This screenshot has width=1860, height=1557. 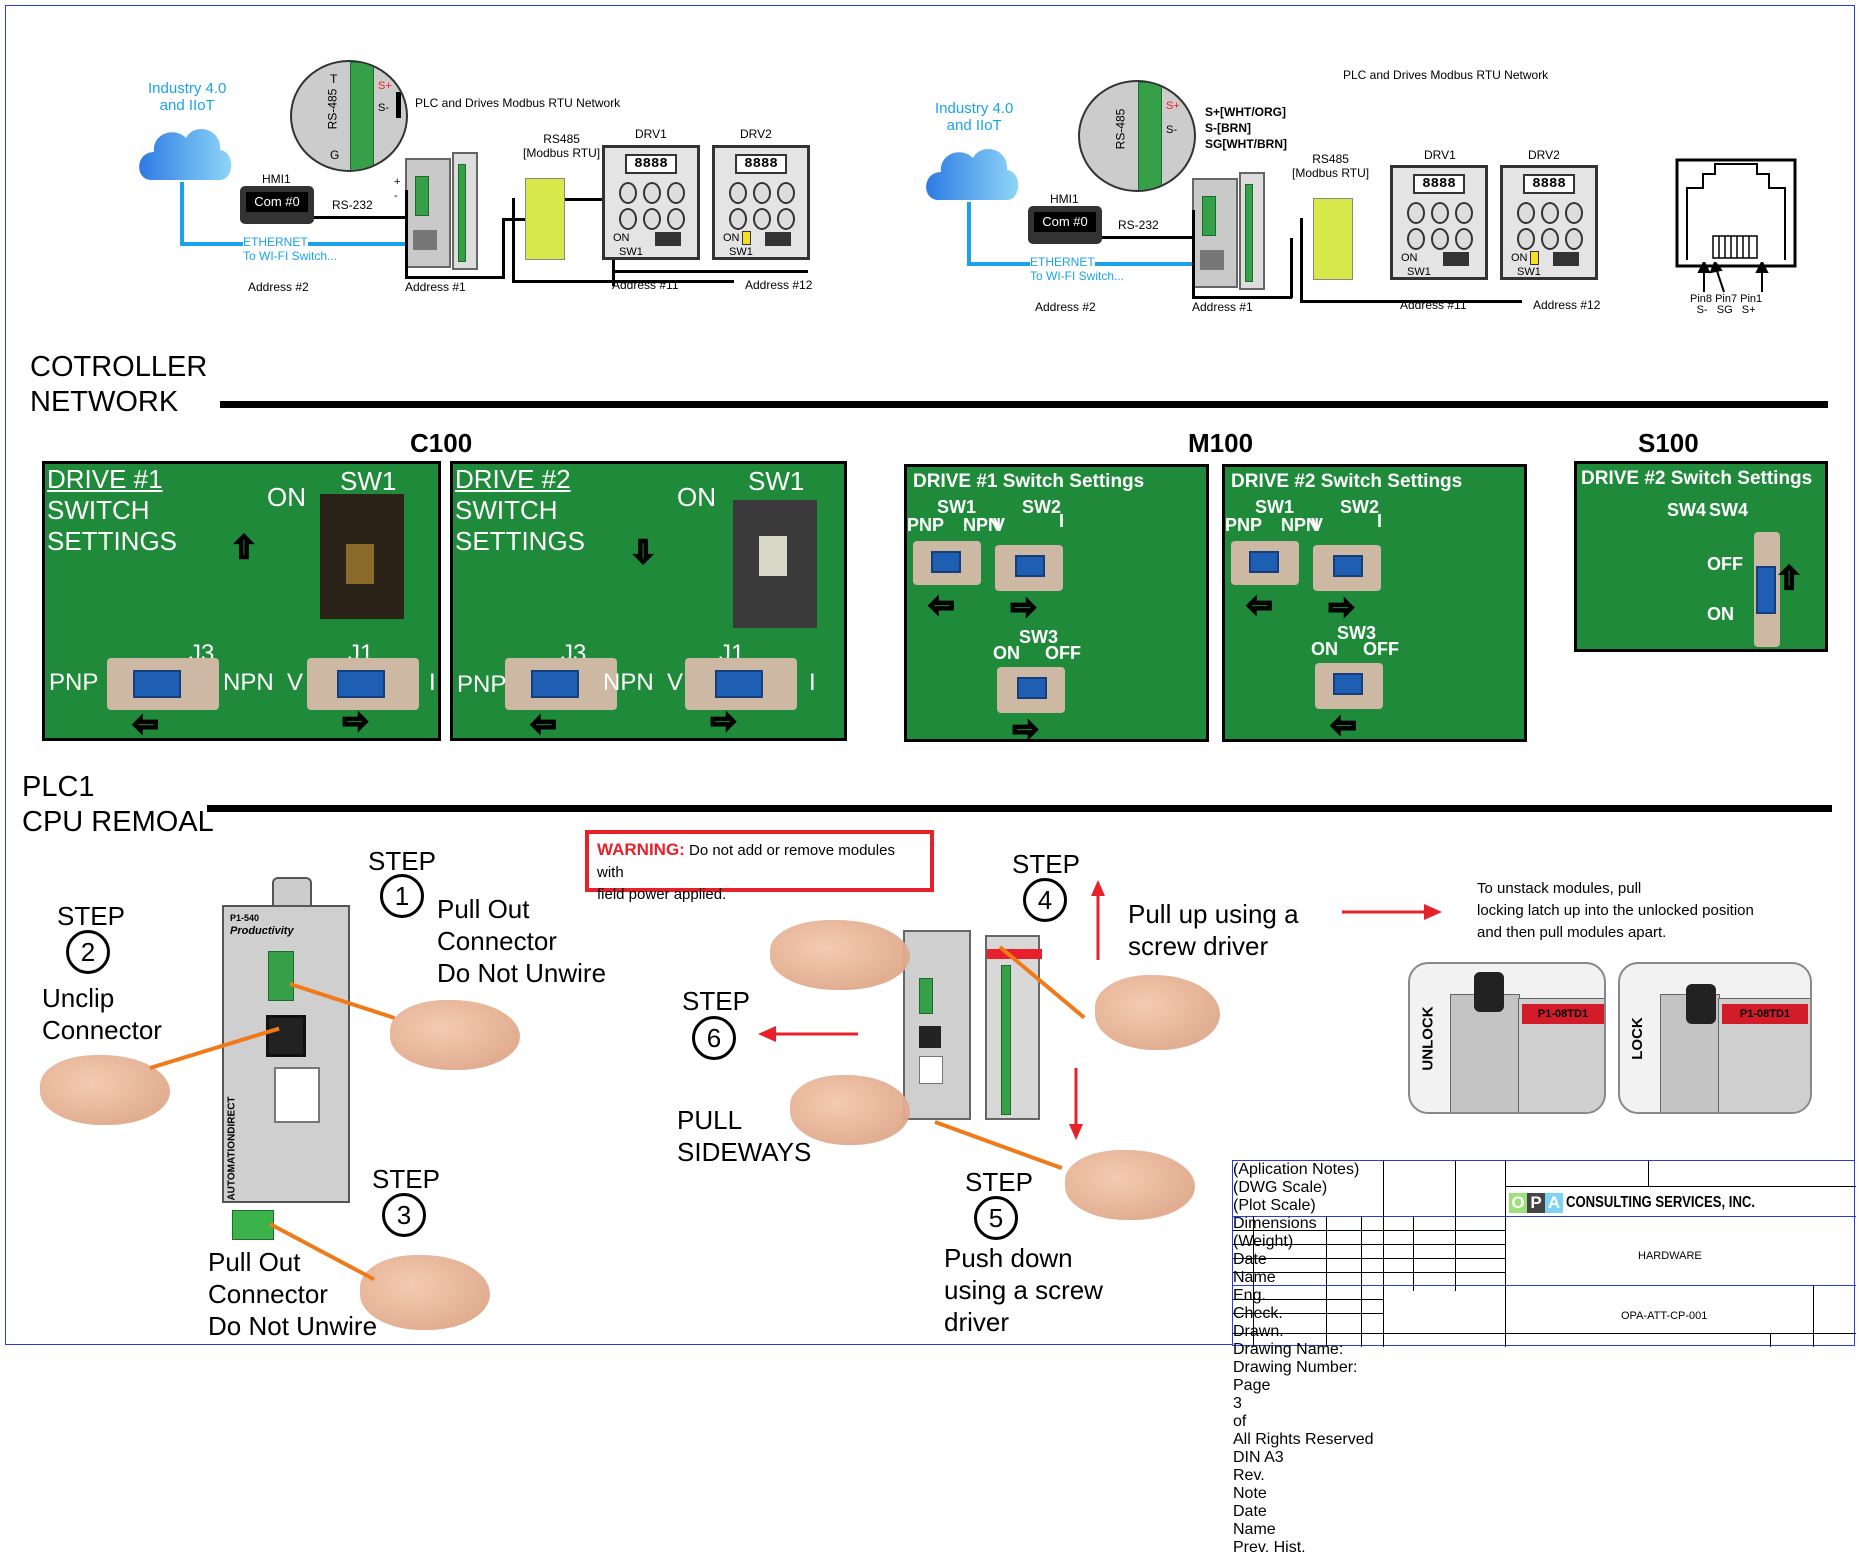 I want to click on s100-title: S100, so click(x=1668, y=443).